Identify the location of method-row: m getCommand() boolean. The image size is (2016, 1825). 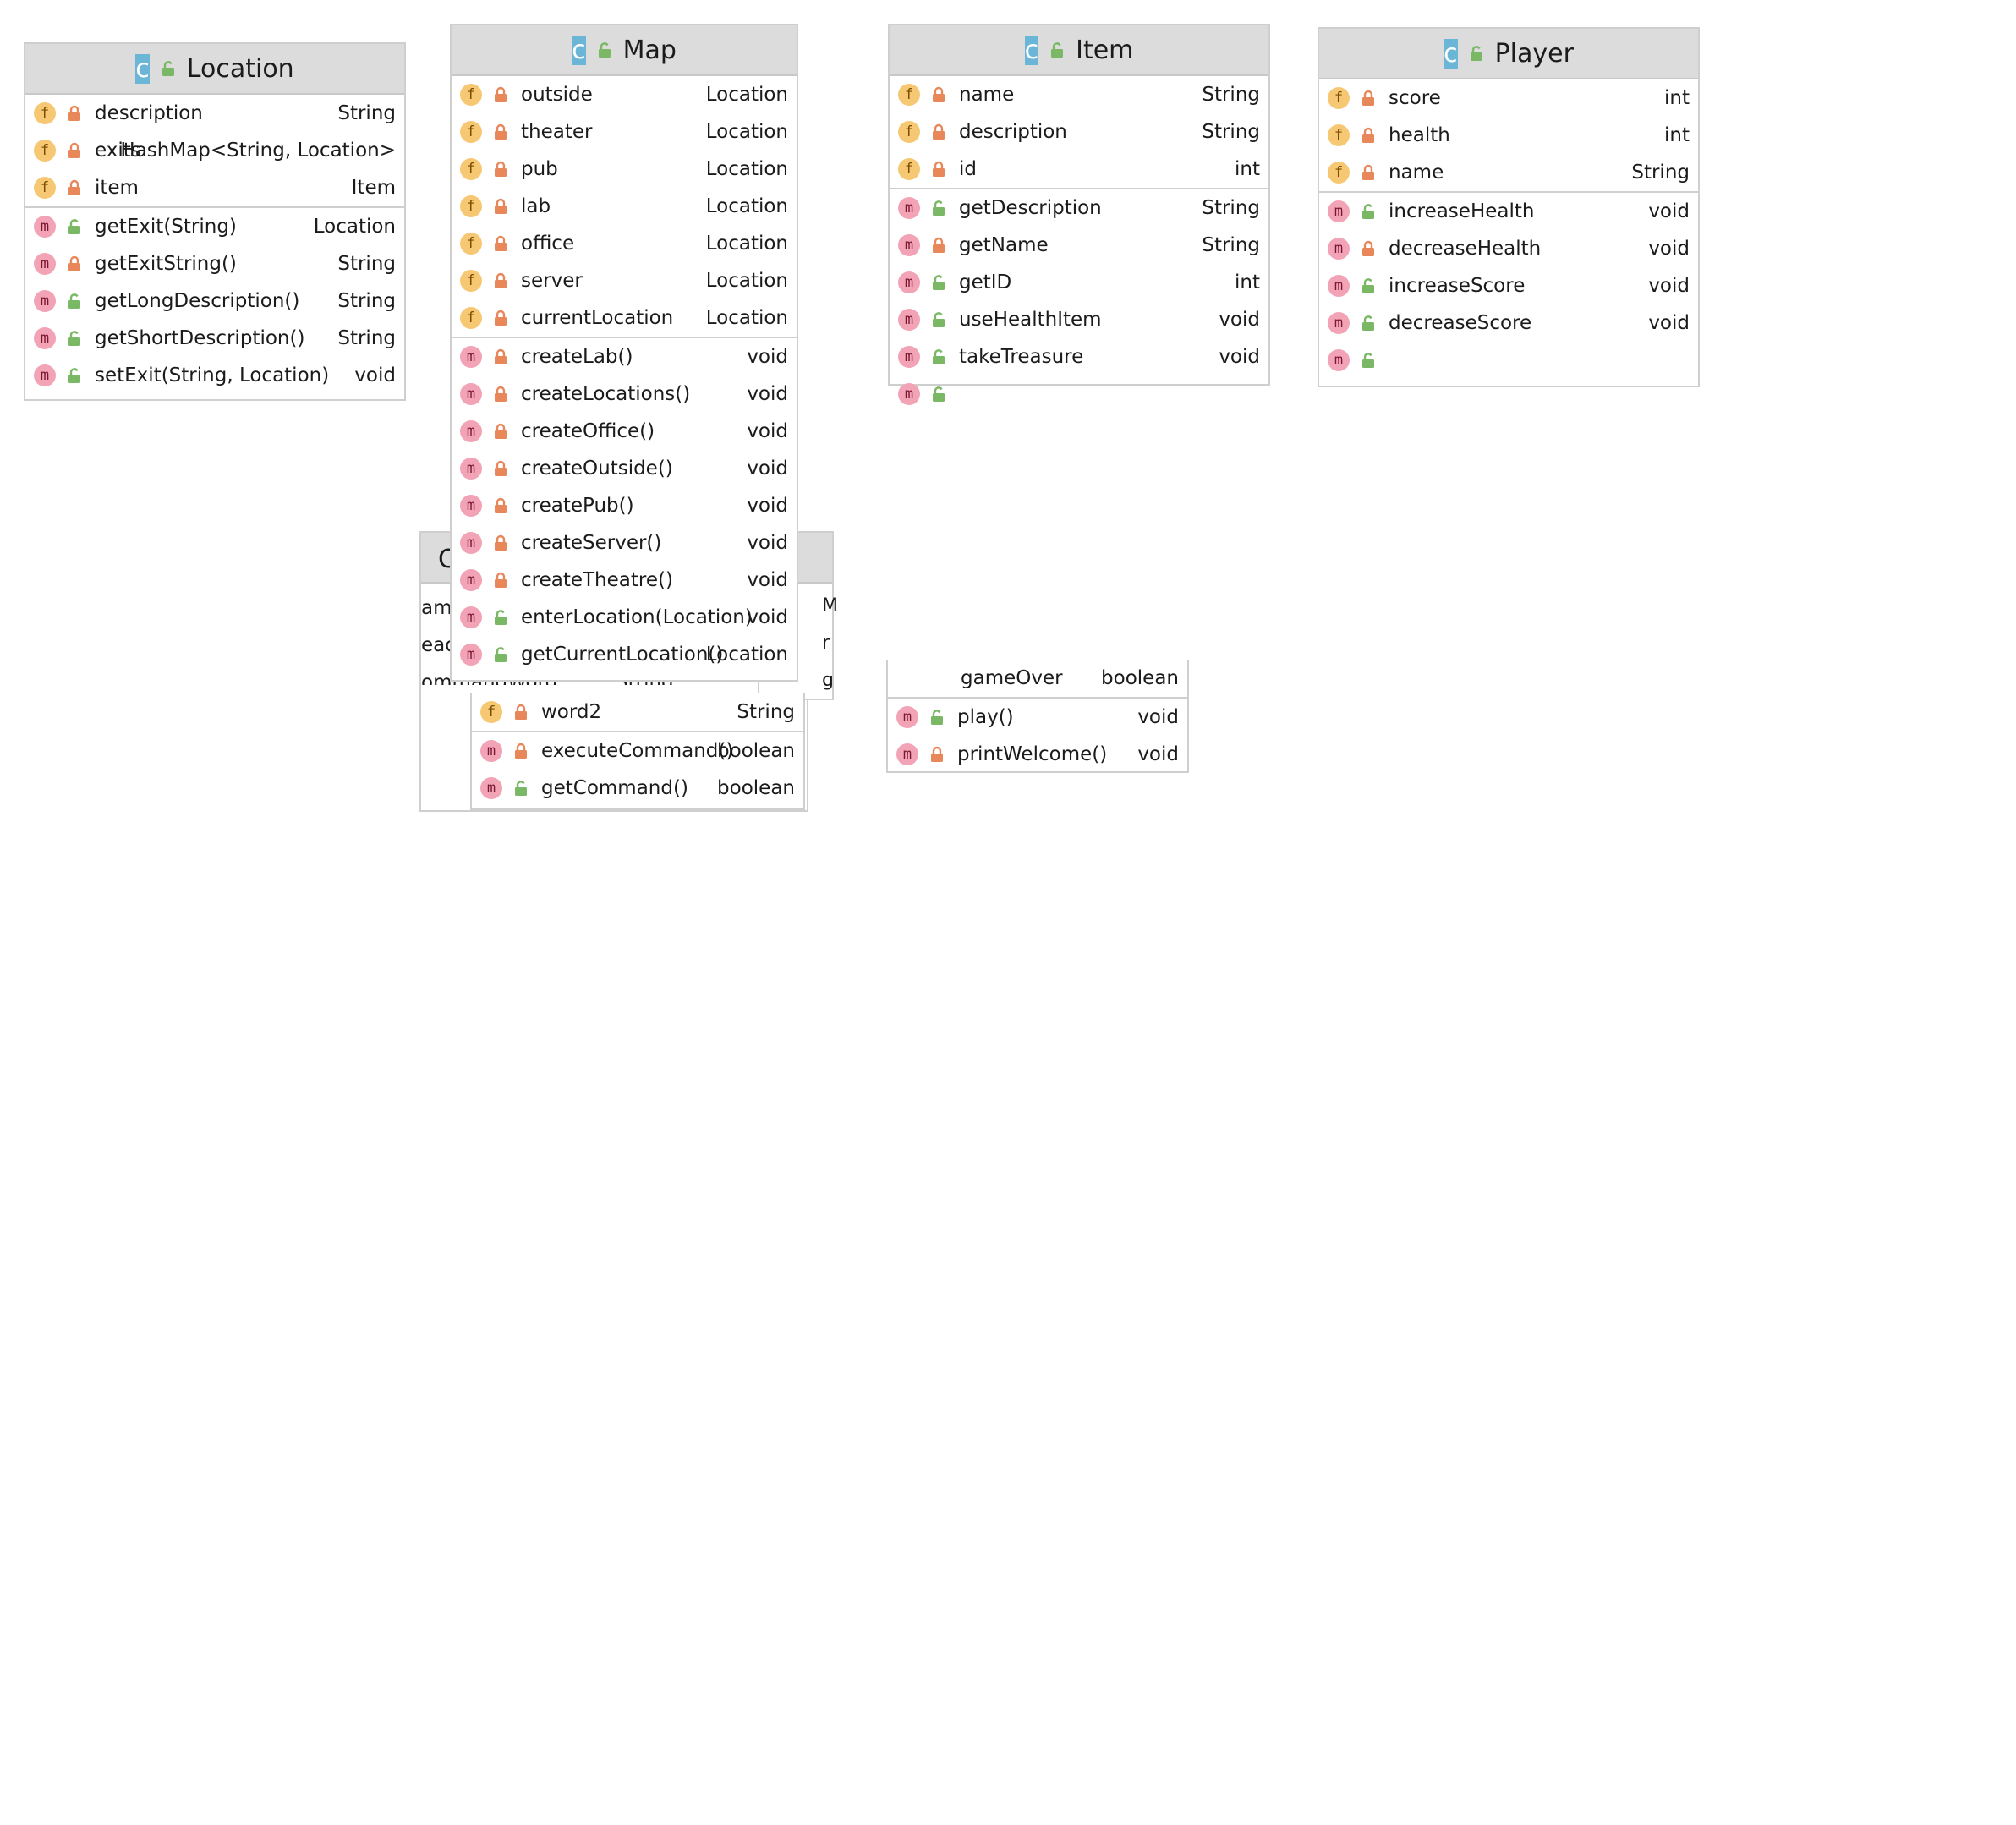
(637, 788).